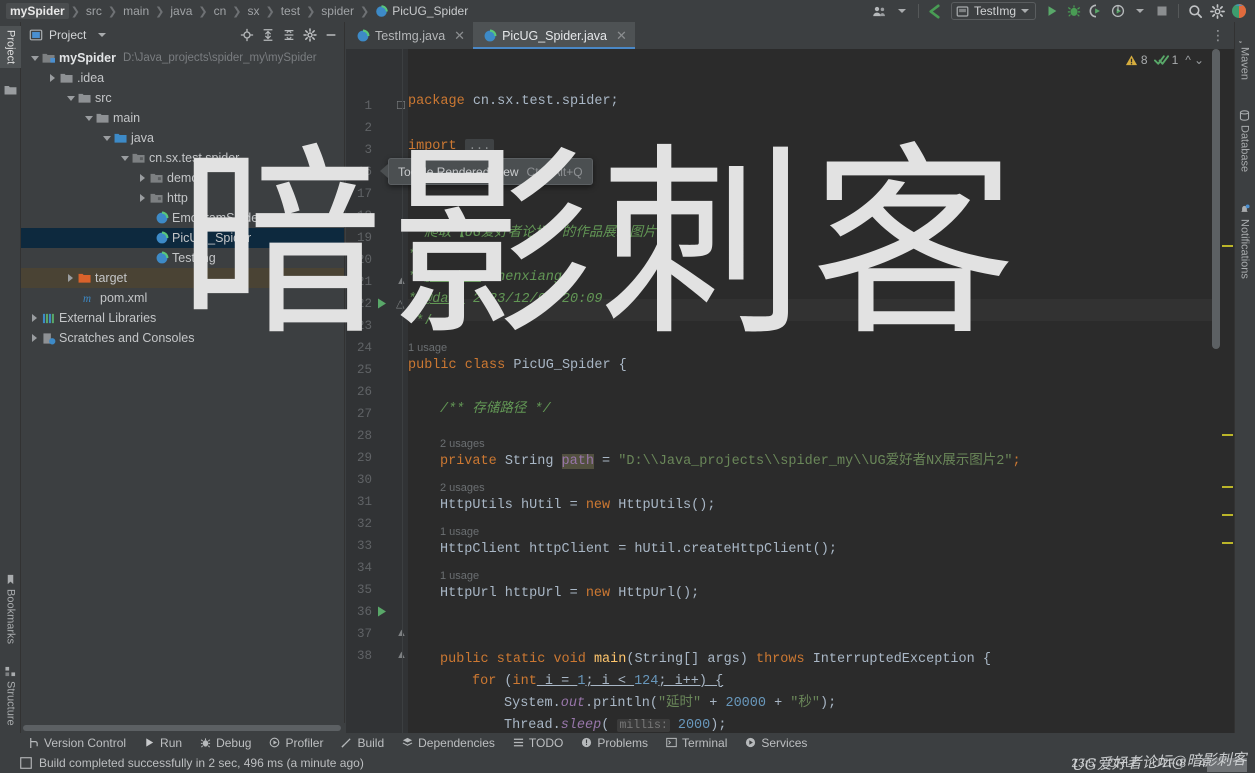 The image size is (1255, 773). What do you see at coordinates (10, 609) in the screenshot?
I see `sidebar-item-bookmarks: Bookmarks` at bounding box center [10, 609].